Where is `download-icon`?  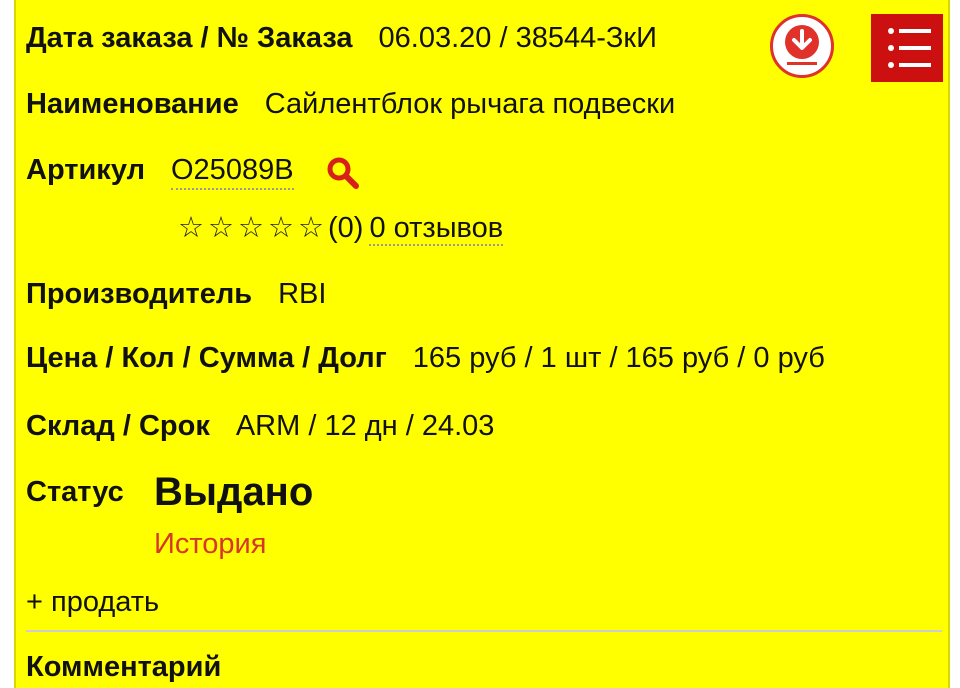
download-icon is located at coordinates (802, 45).